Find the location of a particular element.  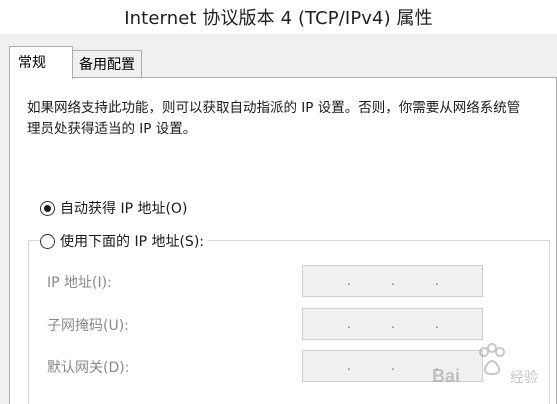

radio-use-following-ip-label: 使用下面的 IP 地址(S): is located at coordinates (132, 242).